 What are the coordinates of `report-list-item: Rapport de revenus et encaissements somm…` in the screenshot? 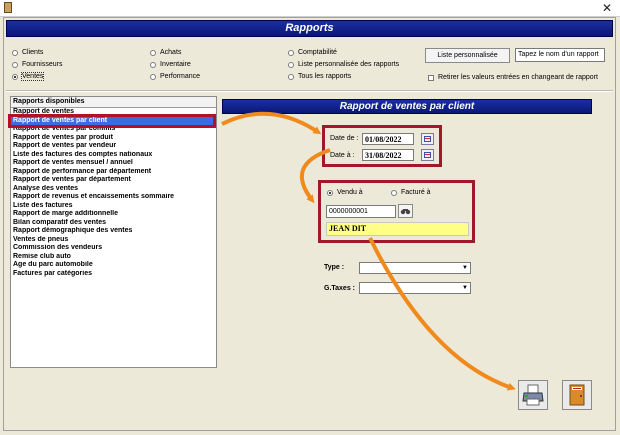 It's located at (113, 197).